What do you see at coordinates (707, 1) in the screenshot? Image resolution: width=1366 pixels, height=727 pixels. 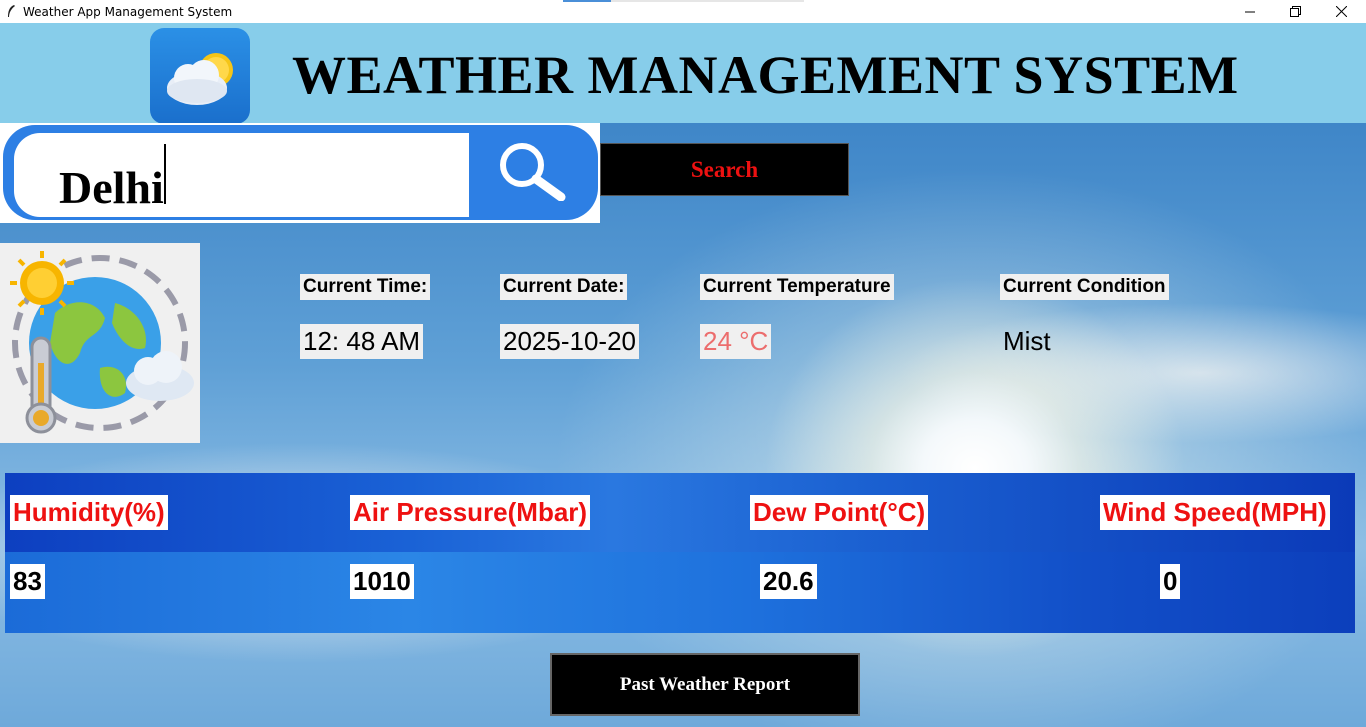 I see `titlebar-accent-track` at bounding box center [707, 1].